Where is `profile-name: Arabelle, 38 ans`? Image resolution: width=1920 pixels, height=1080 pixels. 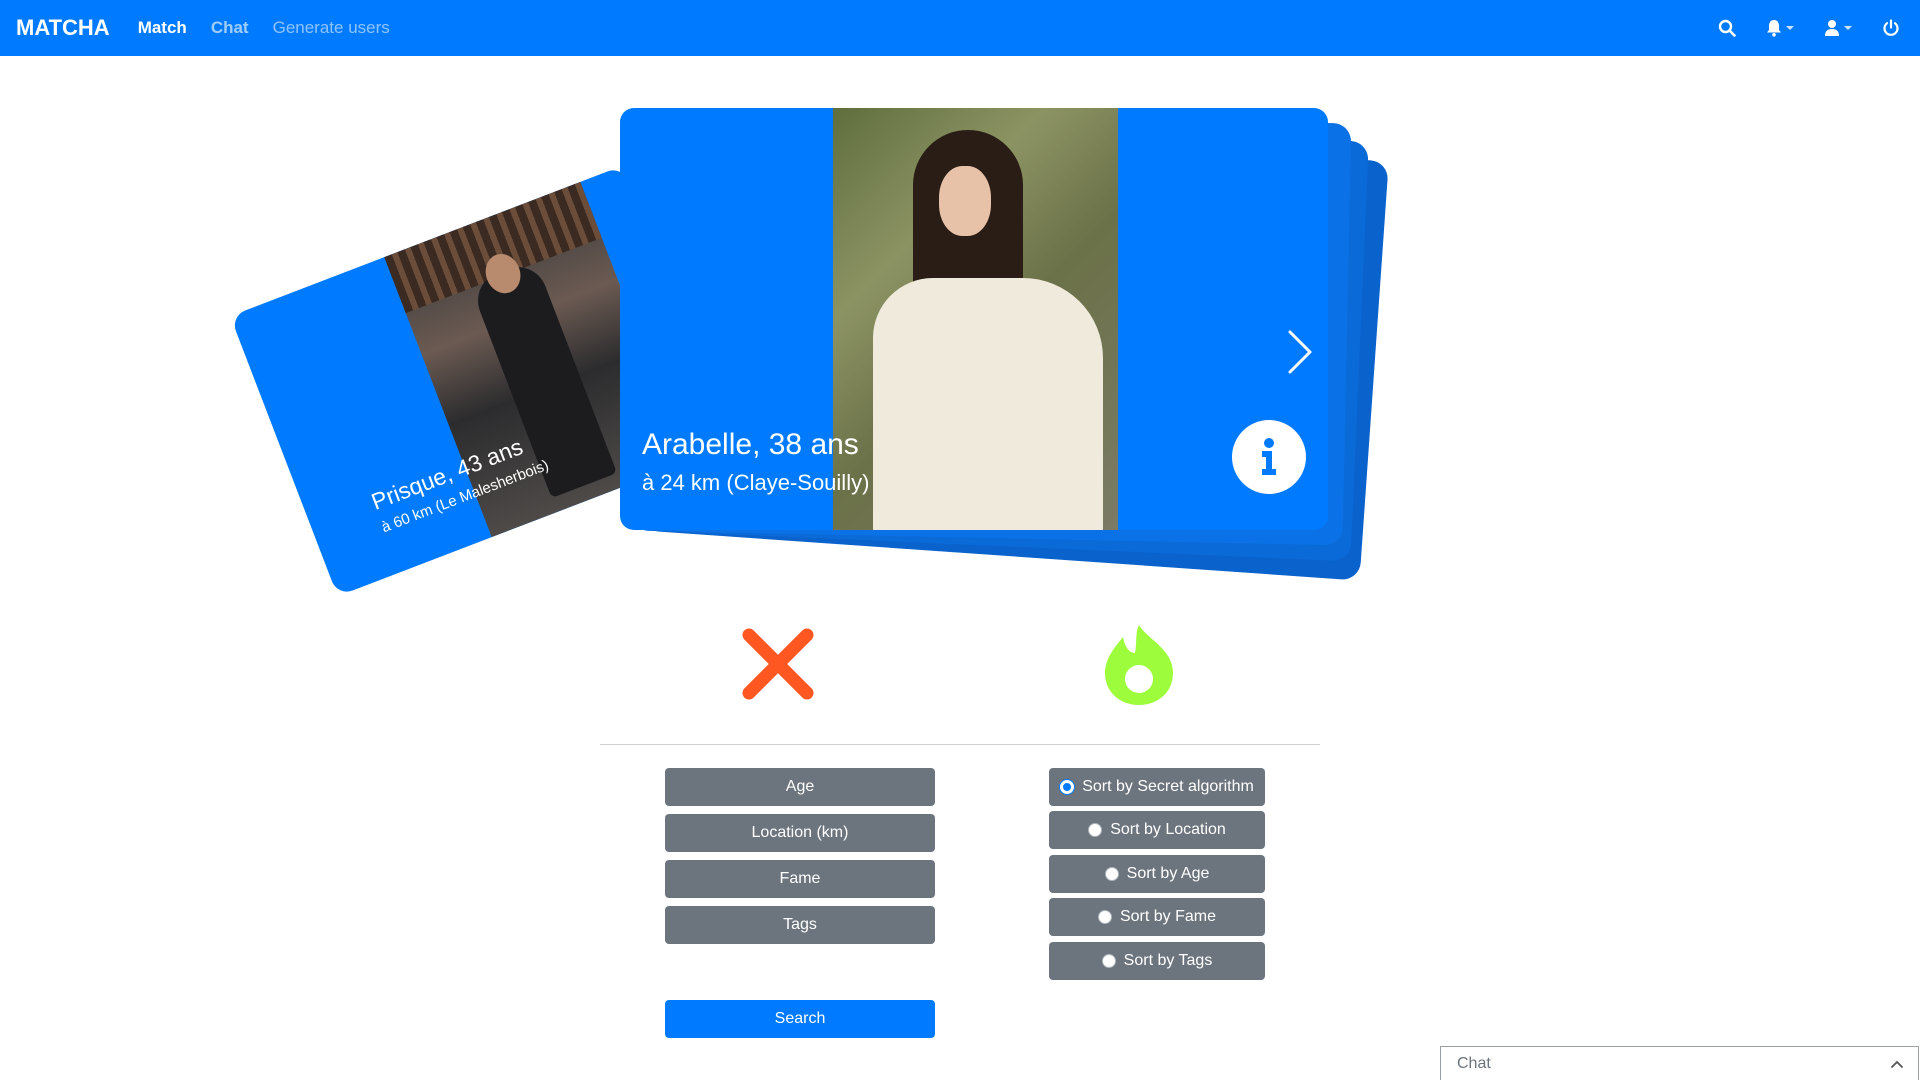 profile-name: Arabelle, 38 ans is located at coordinates (750, 444).